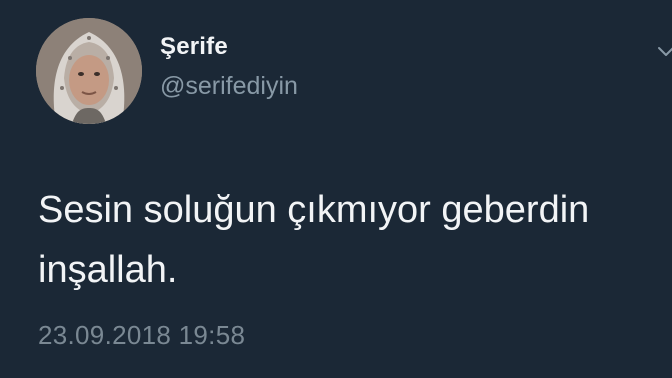 The width and height of the screenshot is (672, 378). Describe the element at coordinates (664, 52) in the screenshot. I see `chevron-down-icon` at that location.